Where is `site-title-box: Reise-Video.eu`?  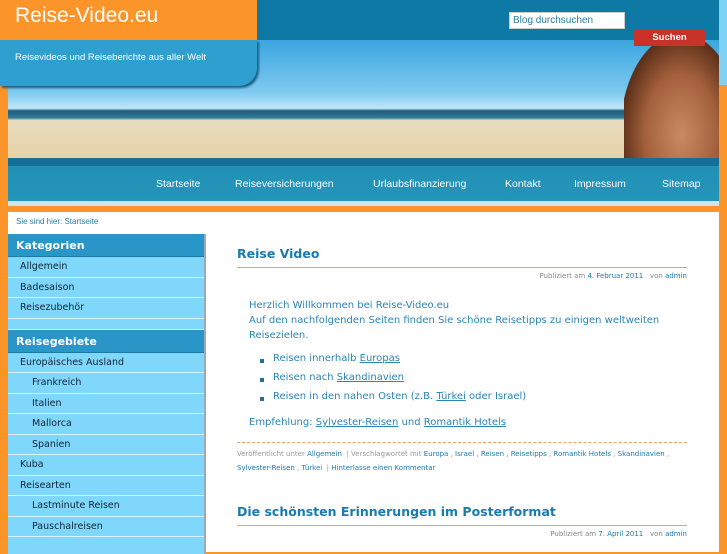 site-title-box: Reise-Video.eu is located at coordinates (128, 20).